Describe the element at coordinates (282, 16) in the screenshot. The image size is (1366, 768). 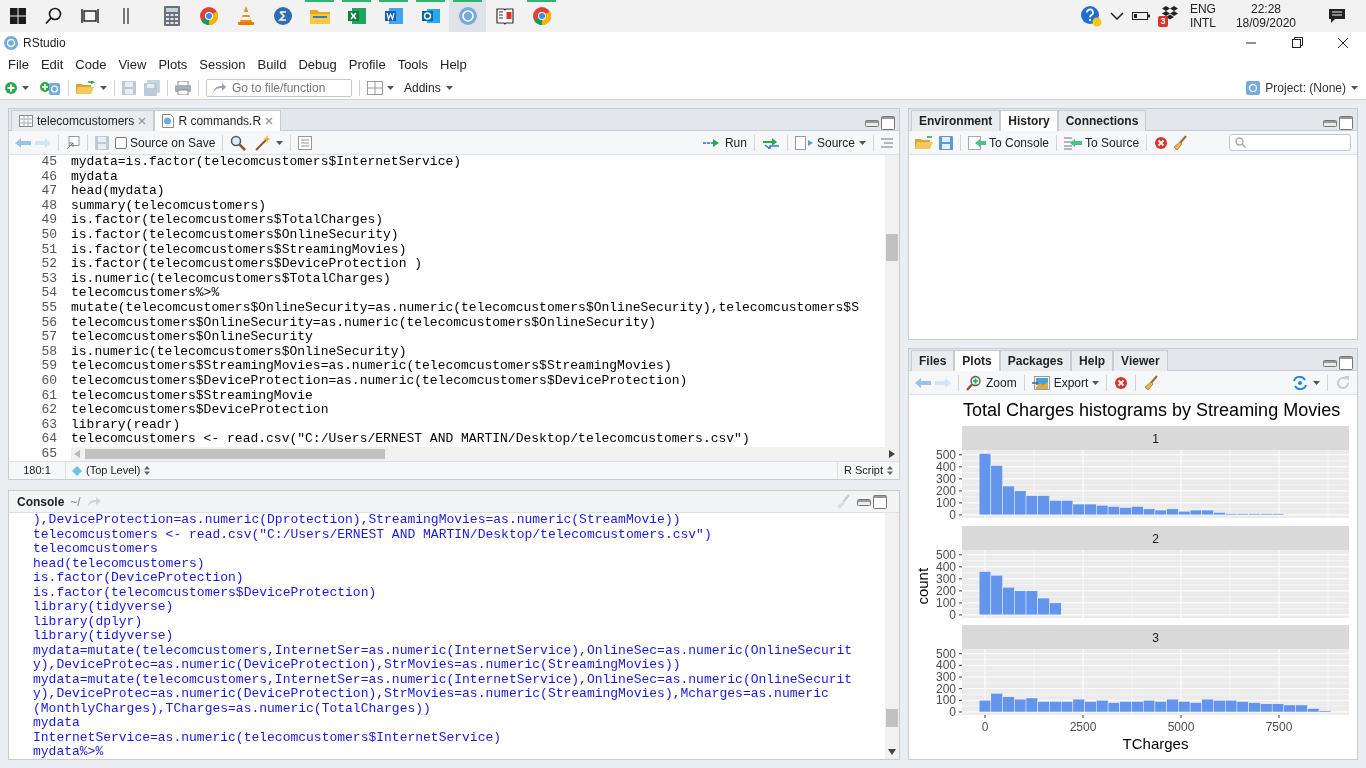
I see `round-app-icon` at that location.